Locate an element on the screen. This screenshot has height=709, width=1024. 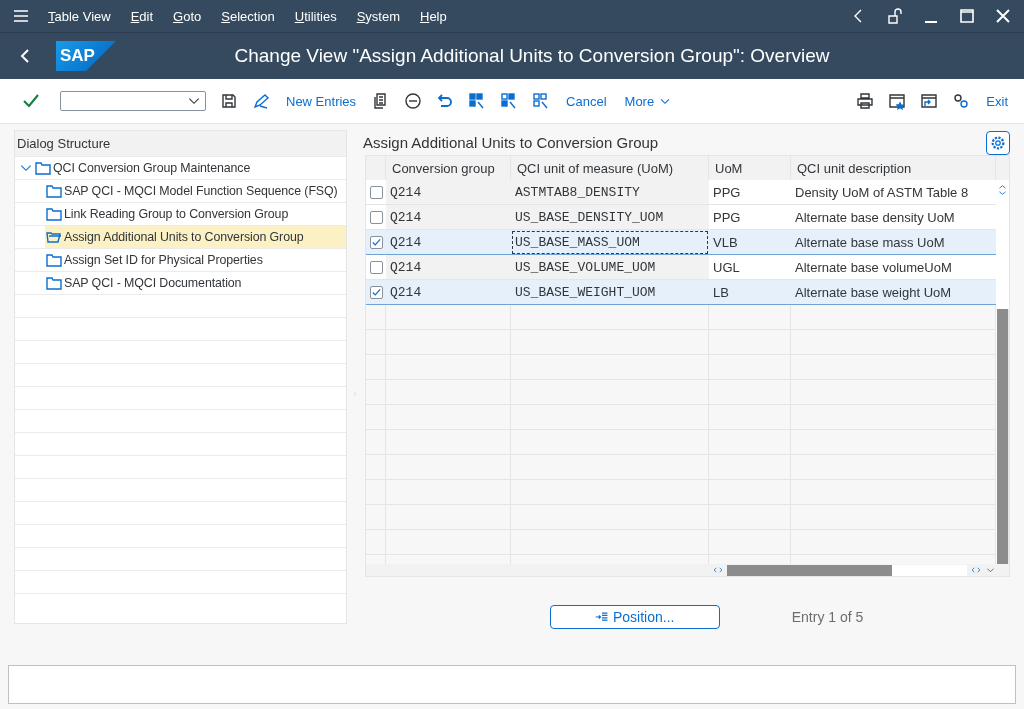
menu-item: Help is located at coordinates (433, 16).